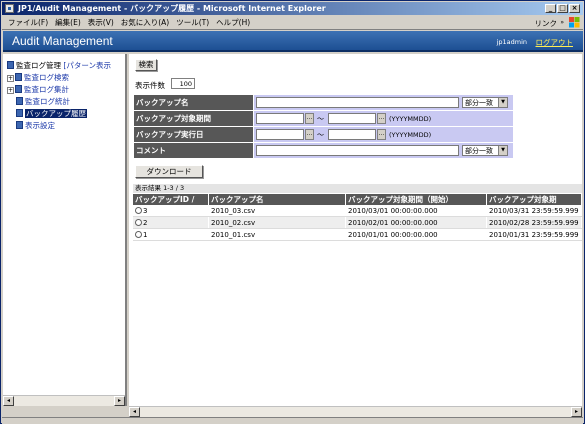 The image size is (585, 424). What do you see at coordinates (555, 42) in the screenshot?
I see `logout-link: ログアウト` at bounding box center [555, 42].